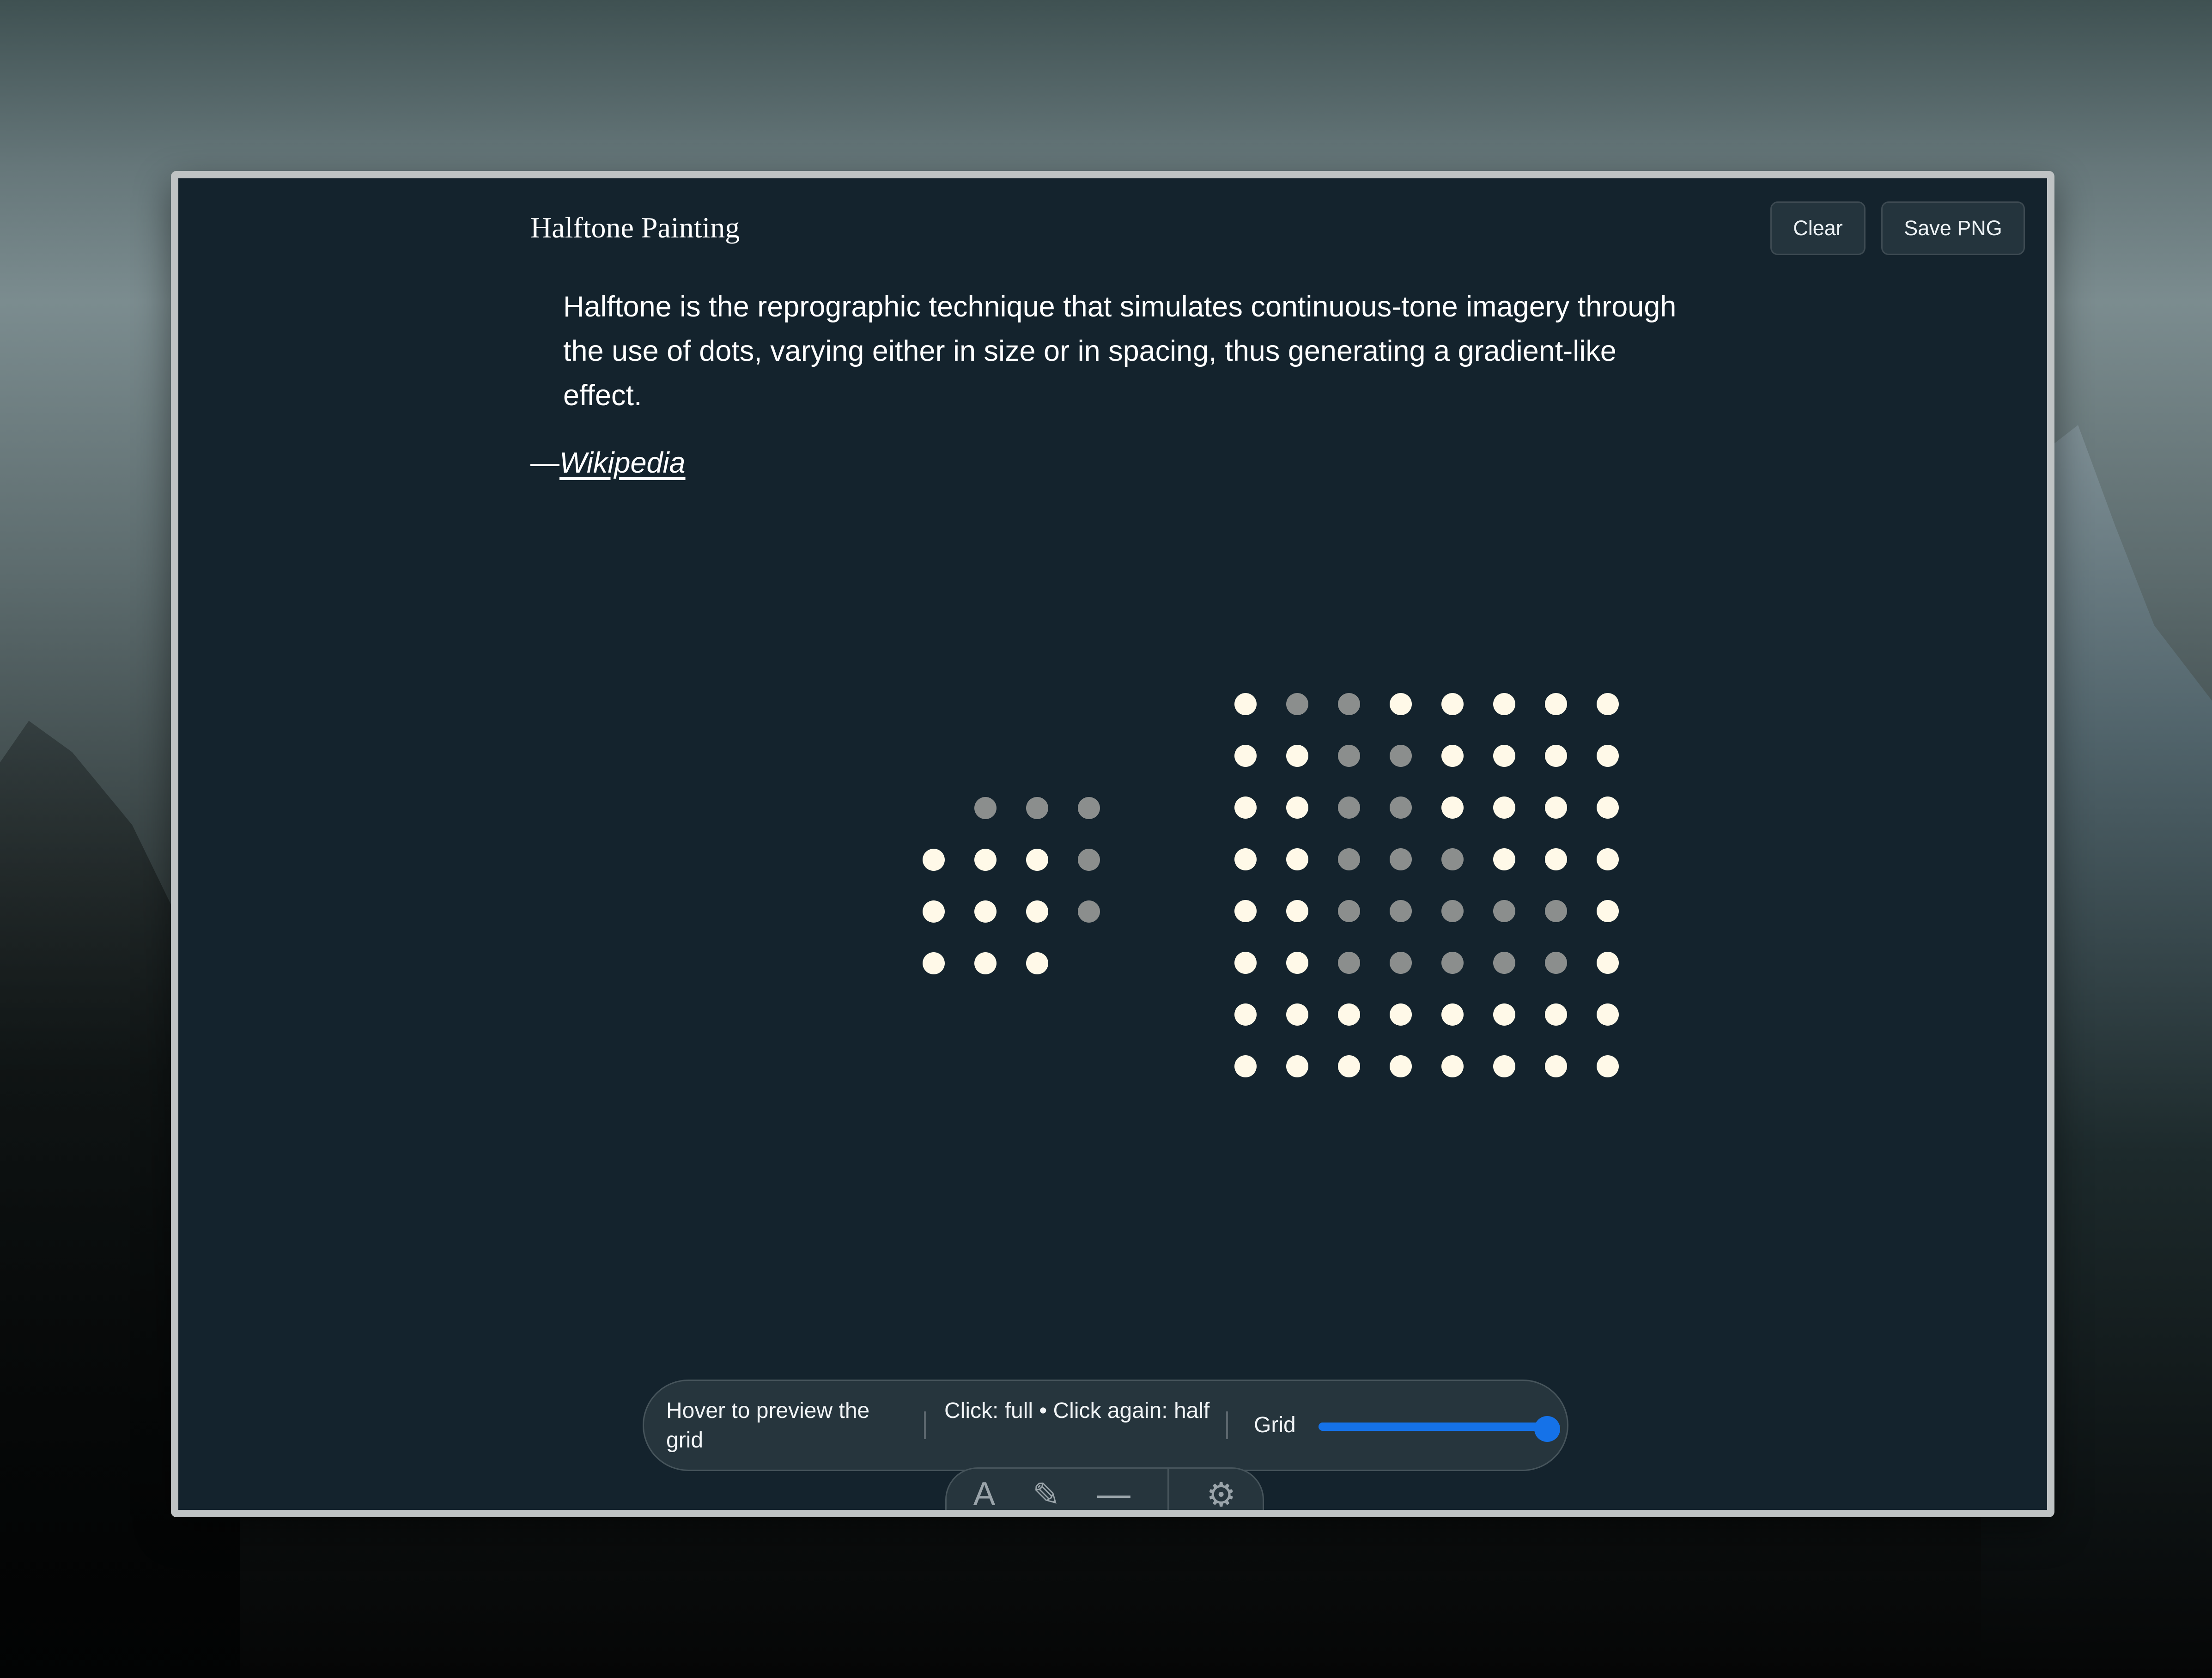  I want to click on grid-label: Grid, so click(1275, 1425).